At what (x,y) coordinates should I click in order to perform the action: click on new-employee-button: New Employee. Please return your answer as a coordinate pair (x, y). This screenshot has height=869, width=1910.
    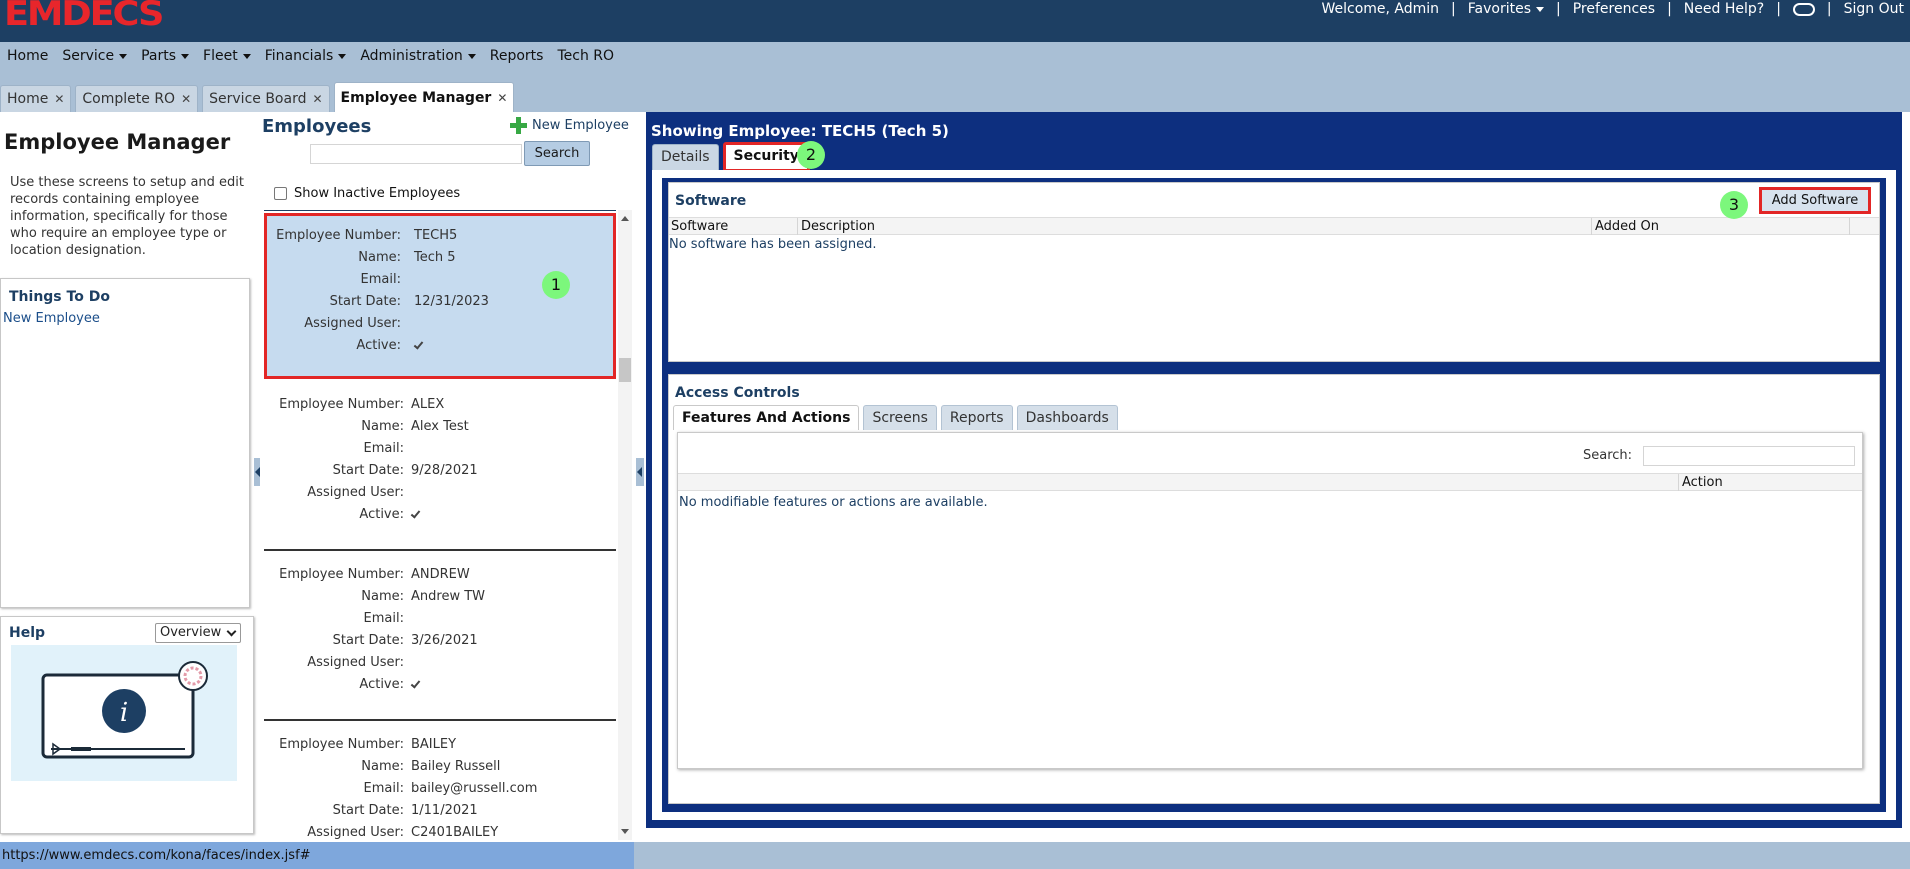
    Looking at the image, I should click on (569, 125).